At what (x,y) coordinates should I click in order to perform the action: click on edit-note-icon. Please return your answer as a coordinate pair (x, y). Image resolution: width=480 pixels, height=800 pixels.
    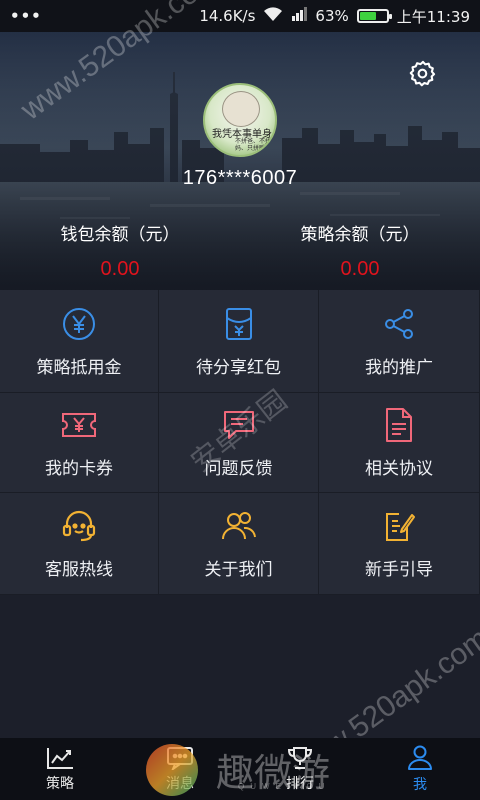
    Looking at the image, I should click on (399, 526).